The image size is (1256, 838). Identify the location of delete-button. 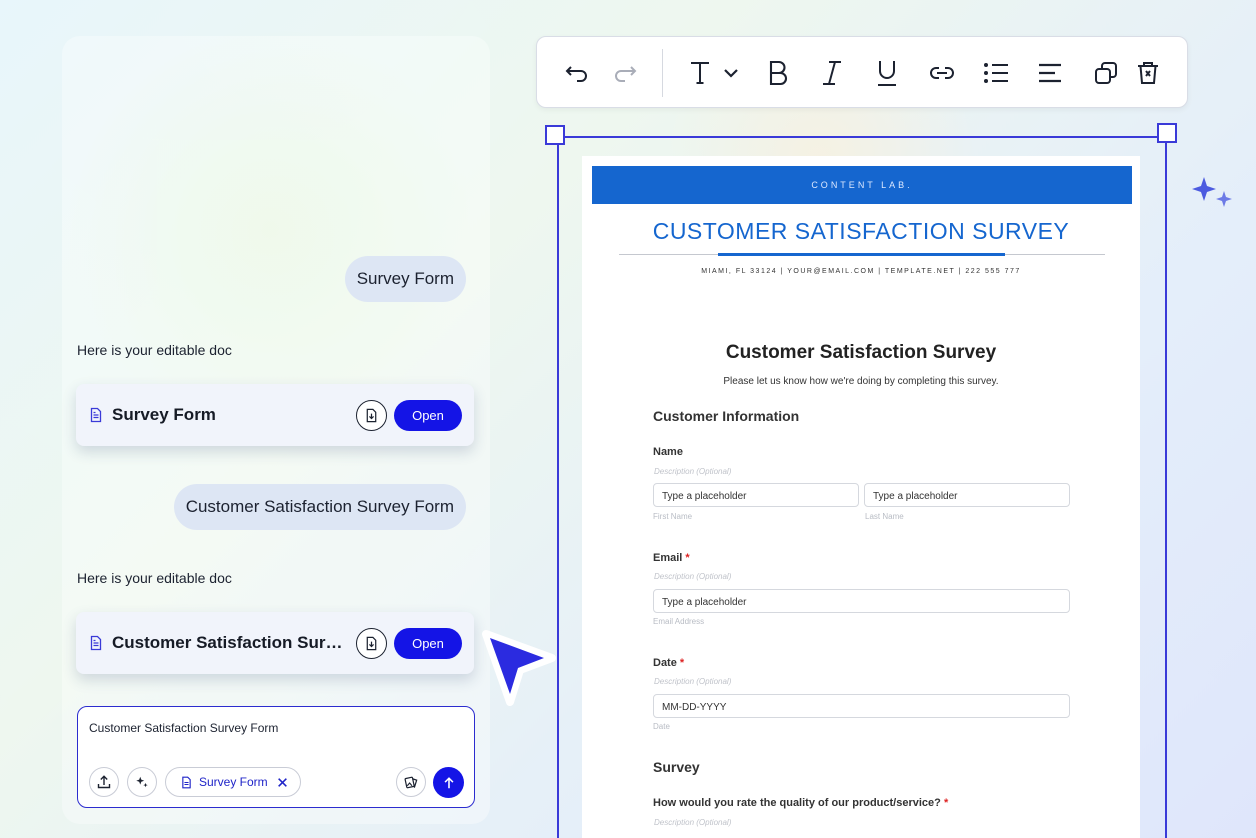
(1148, 73).